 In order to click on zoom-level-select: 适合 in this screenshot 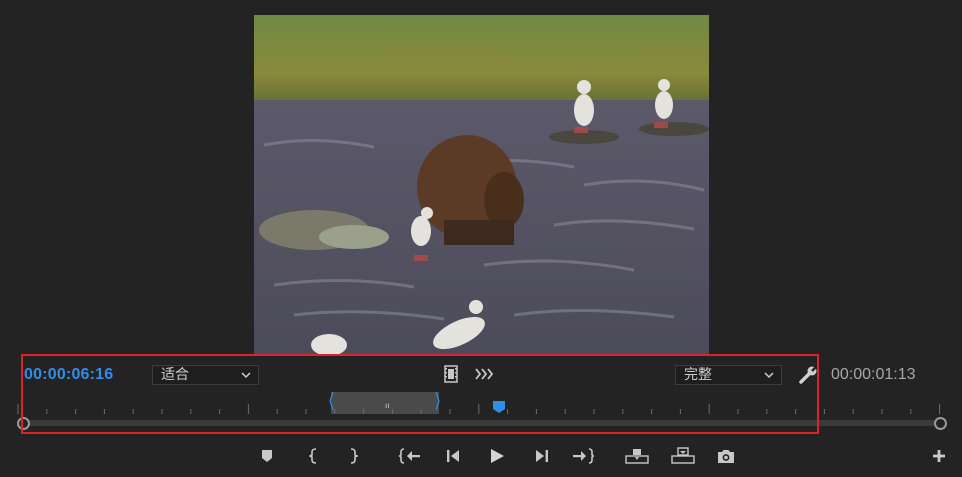, I will do `click(205, 375)`.